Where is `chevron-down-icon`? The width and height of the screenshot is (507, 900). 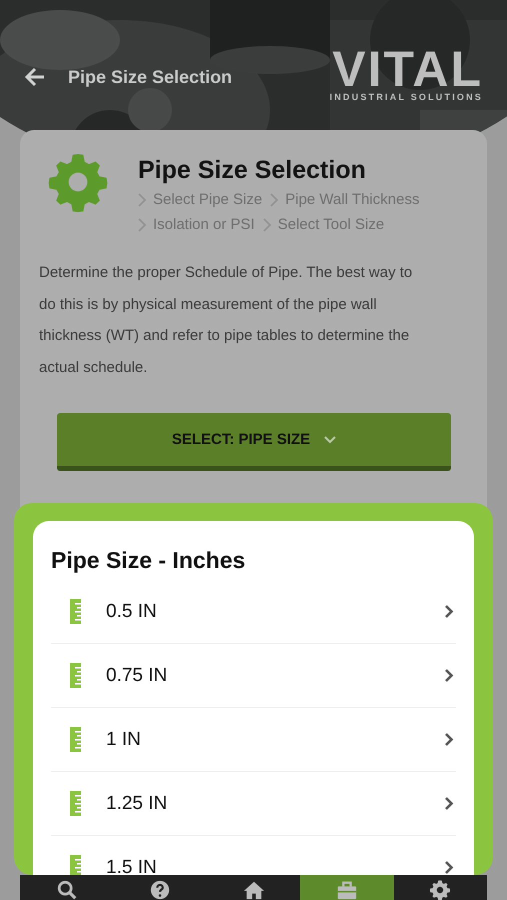 chevron-down-icon is located at coordinates (330, 440).